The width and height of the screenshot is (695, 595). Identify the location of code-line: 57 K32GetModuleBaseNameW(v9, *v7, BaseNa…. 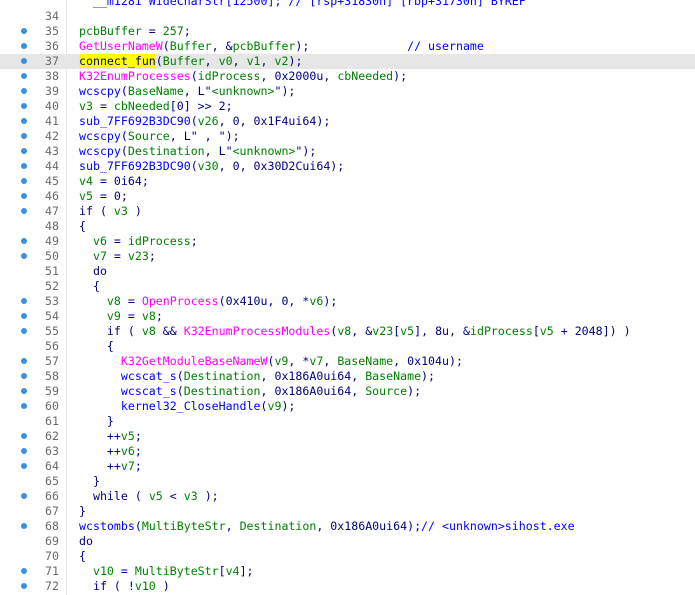
(347, 361).